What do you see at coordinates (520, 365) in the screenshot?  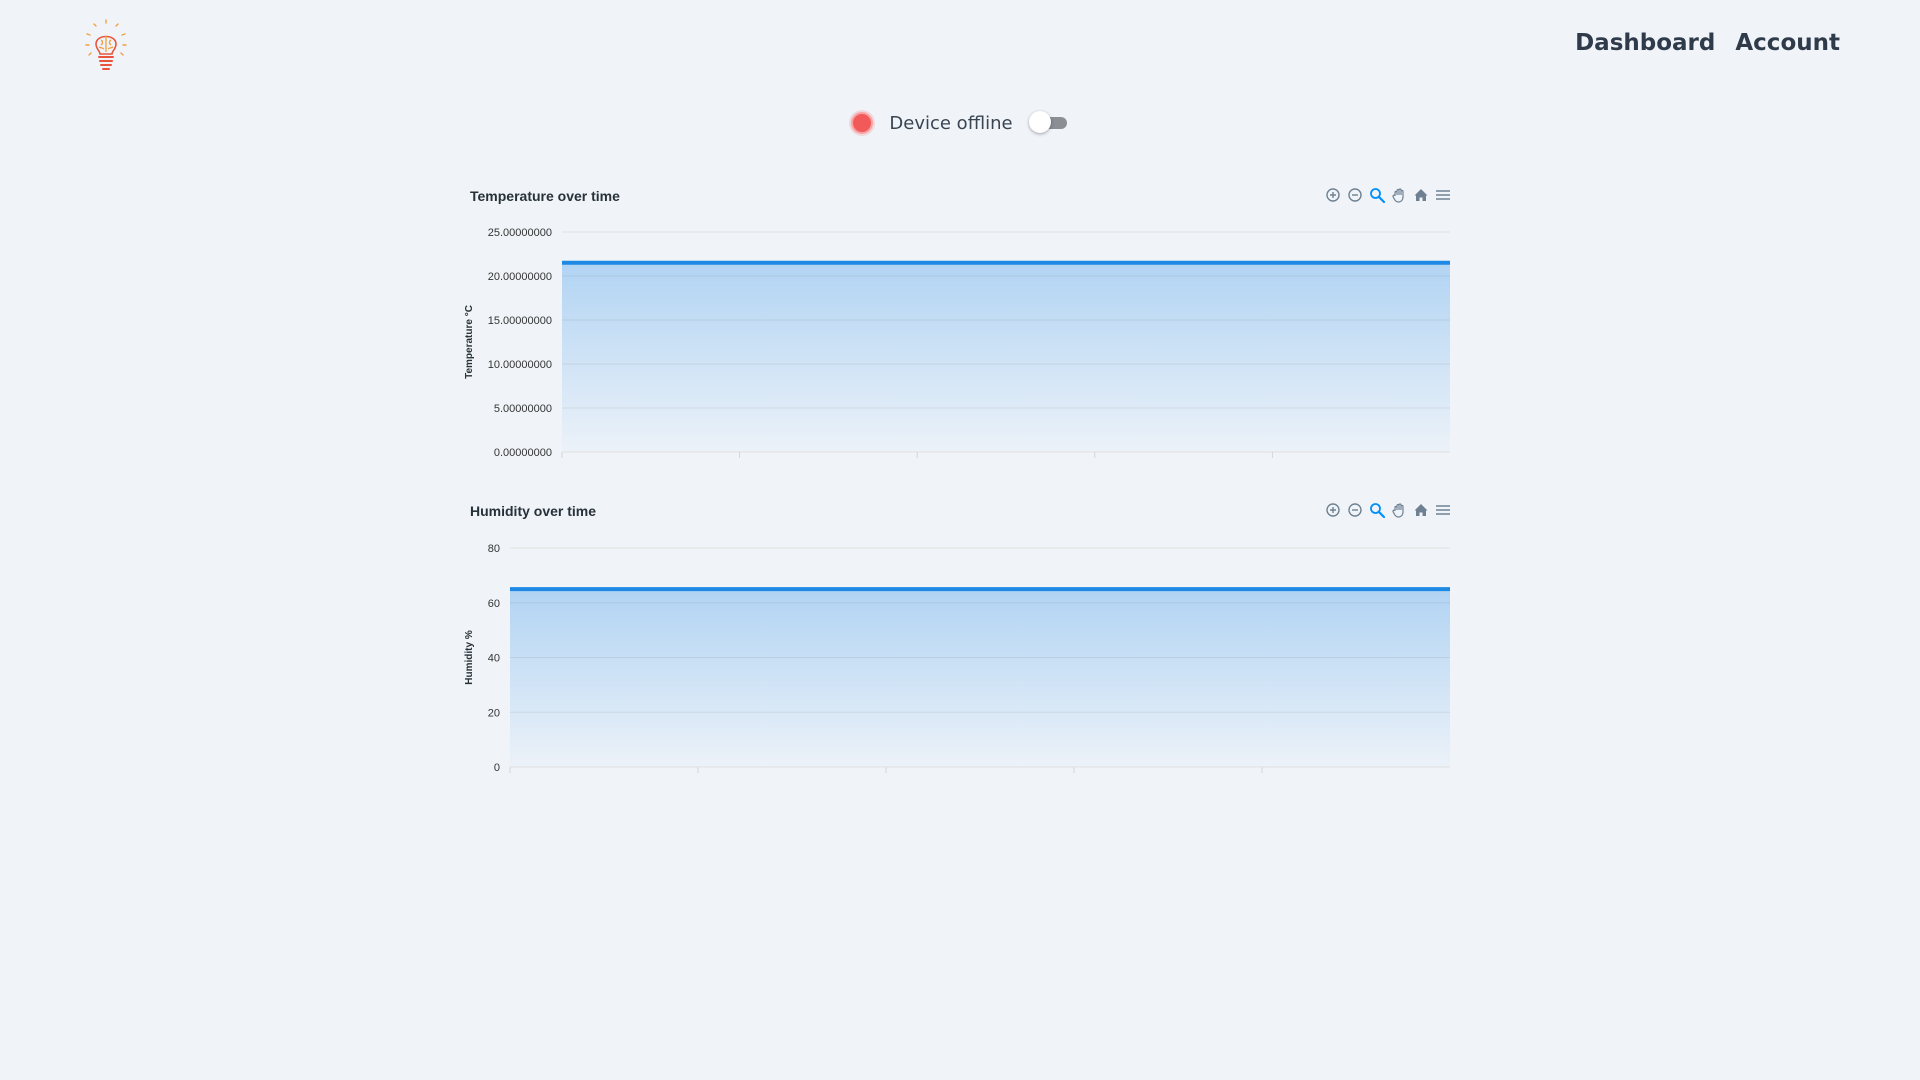 I see `y-tick-label: 10.00000000` at bounding box center [520, 365].